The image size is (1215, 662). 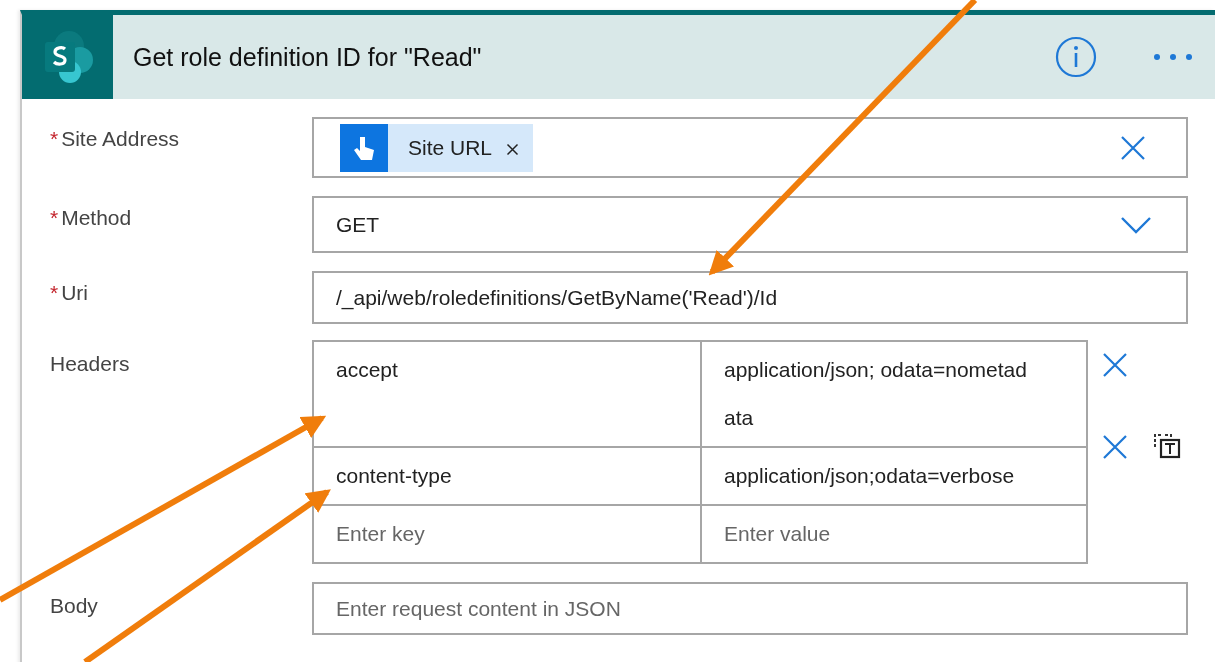 I want to click on text-field: /_api/web/roledefinitions/GetByName('Read')/Id, so click(x=750, y=297).